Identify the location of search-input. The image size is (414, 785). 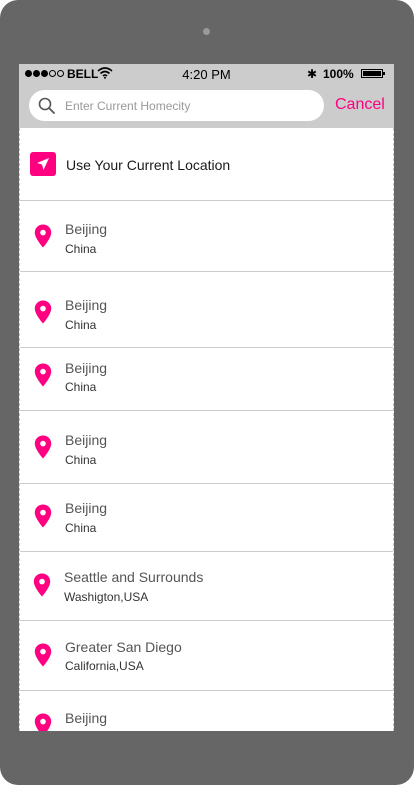
(190, 105).